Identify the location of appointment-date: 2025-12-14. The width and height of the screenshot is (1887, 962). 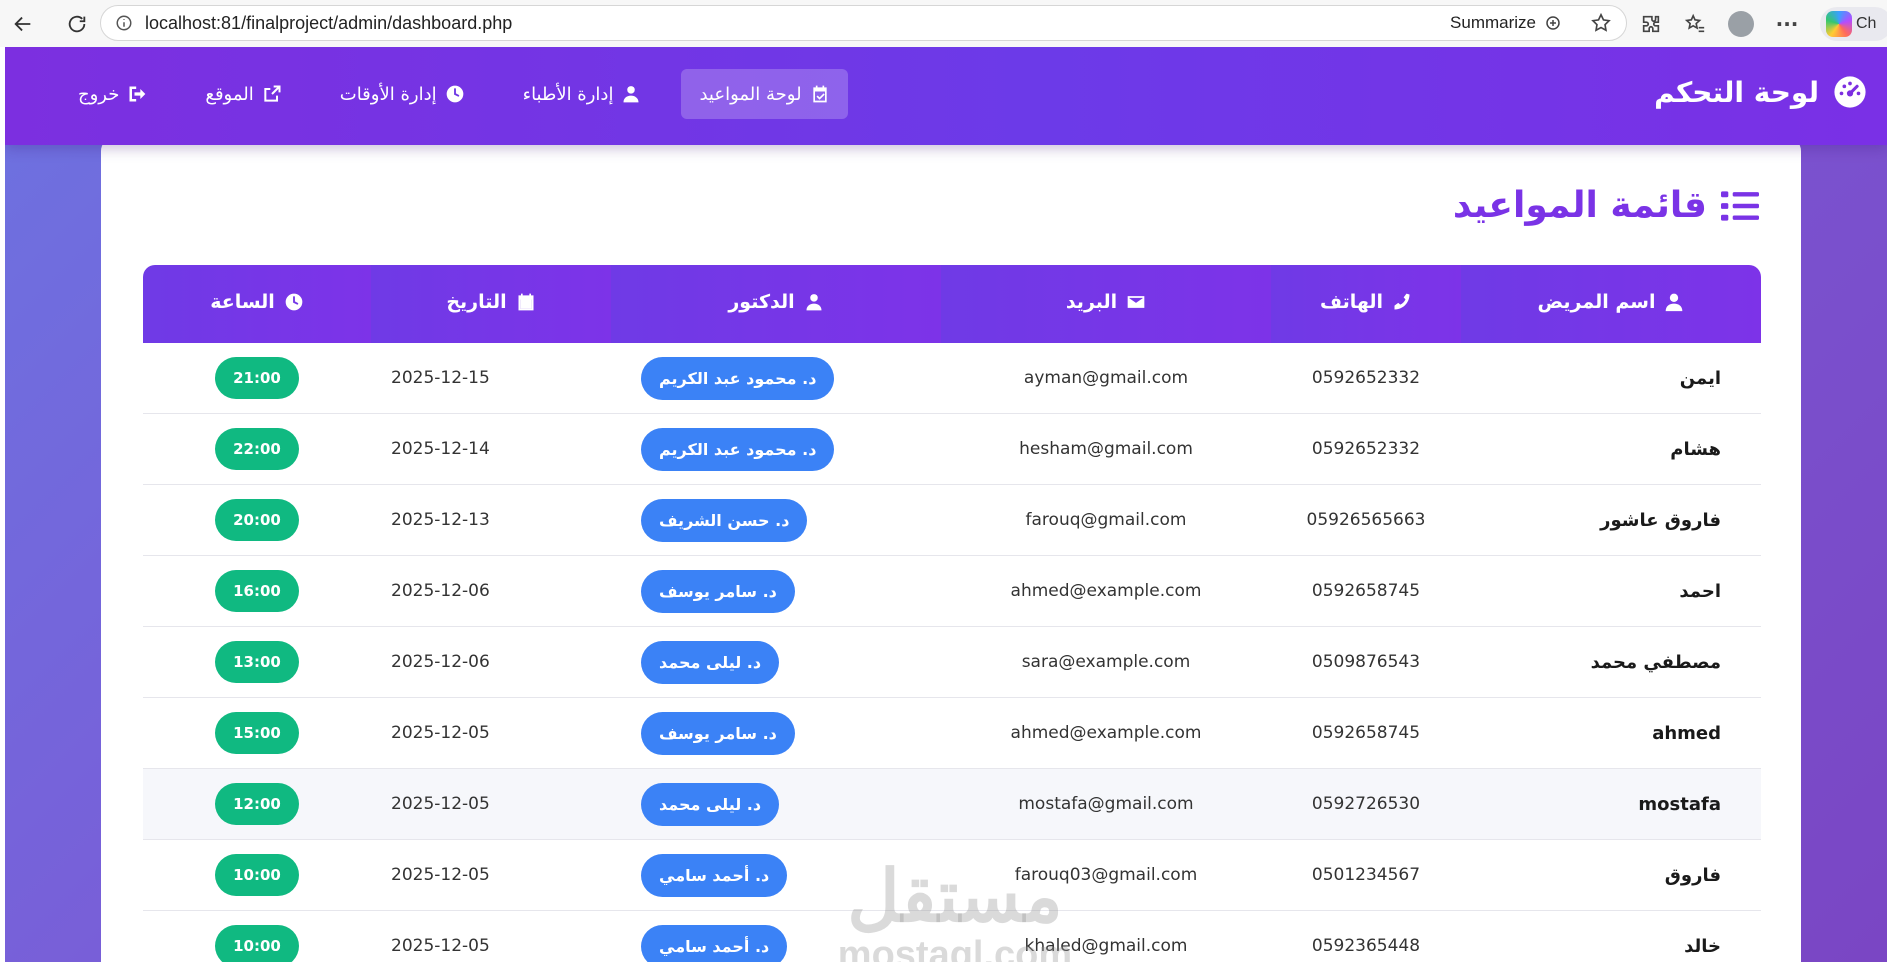
(491, 449).